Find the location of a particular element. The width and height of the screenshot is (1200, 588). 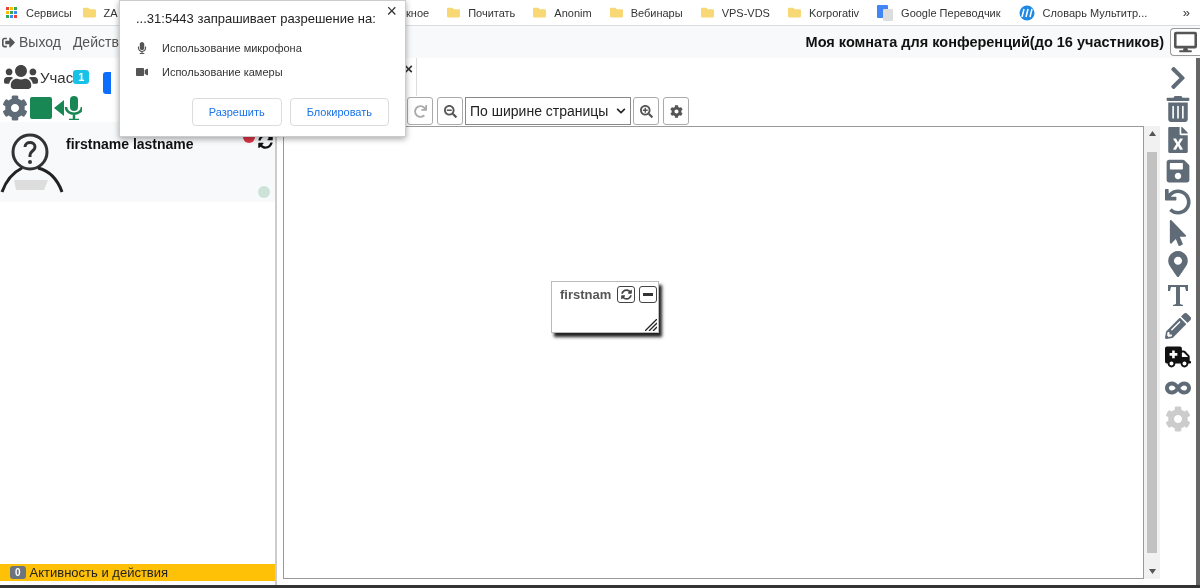

actions-menu: Действ is located at coordinates (95, 42).